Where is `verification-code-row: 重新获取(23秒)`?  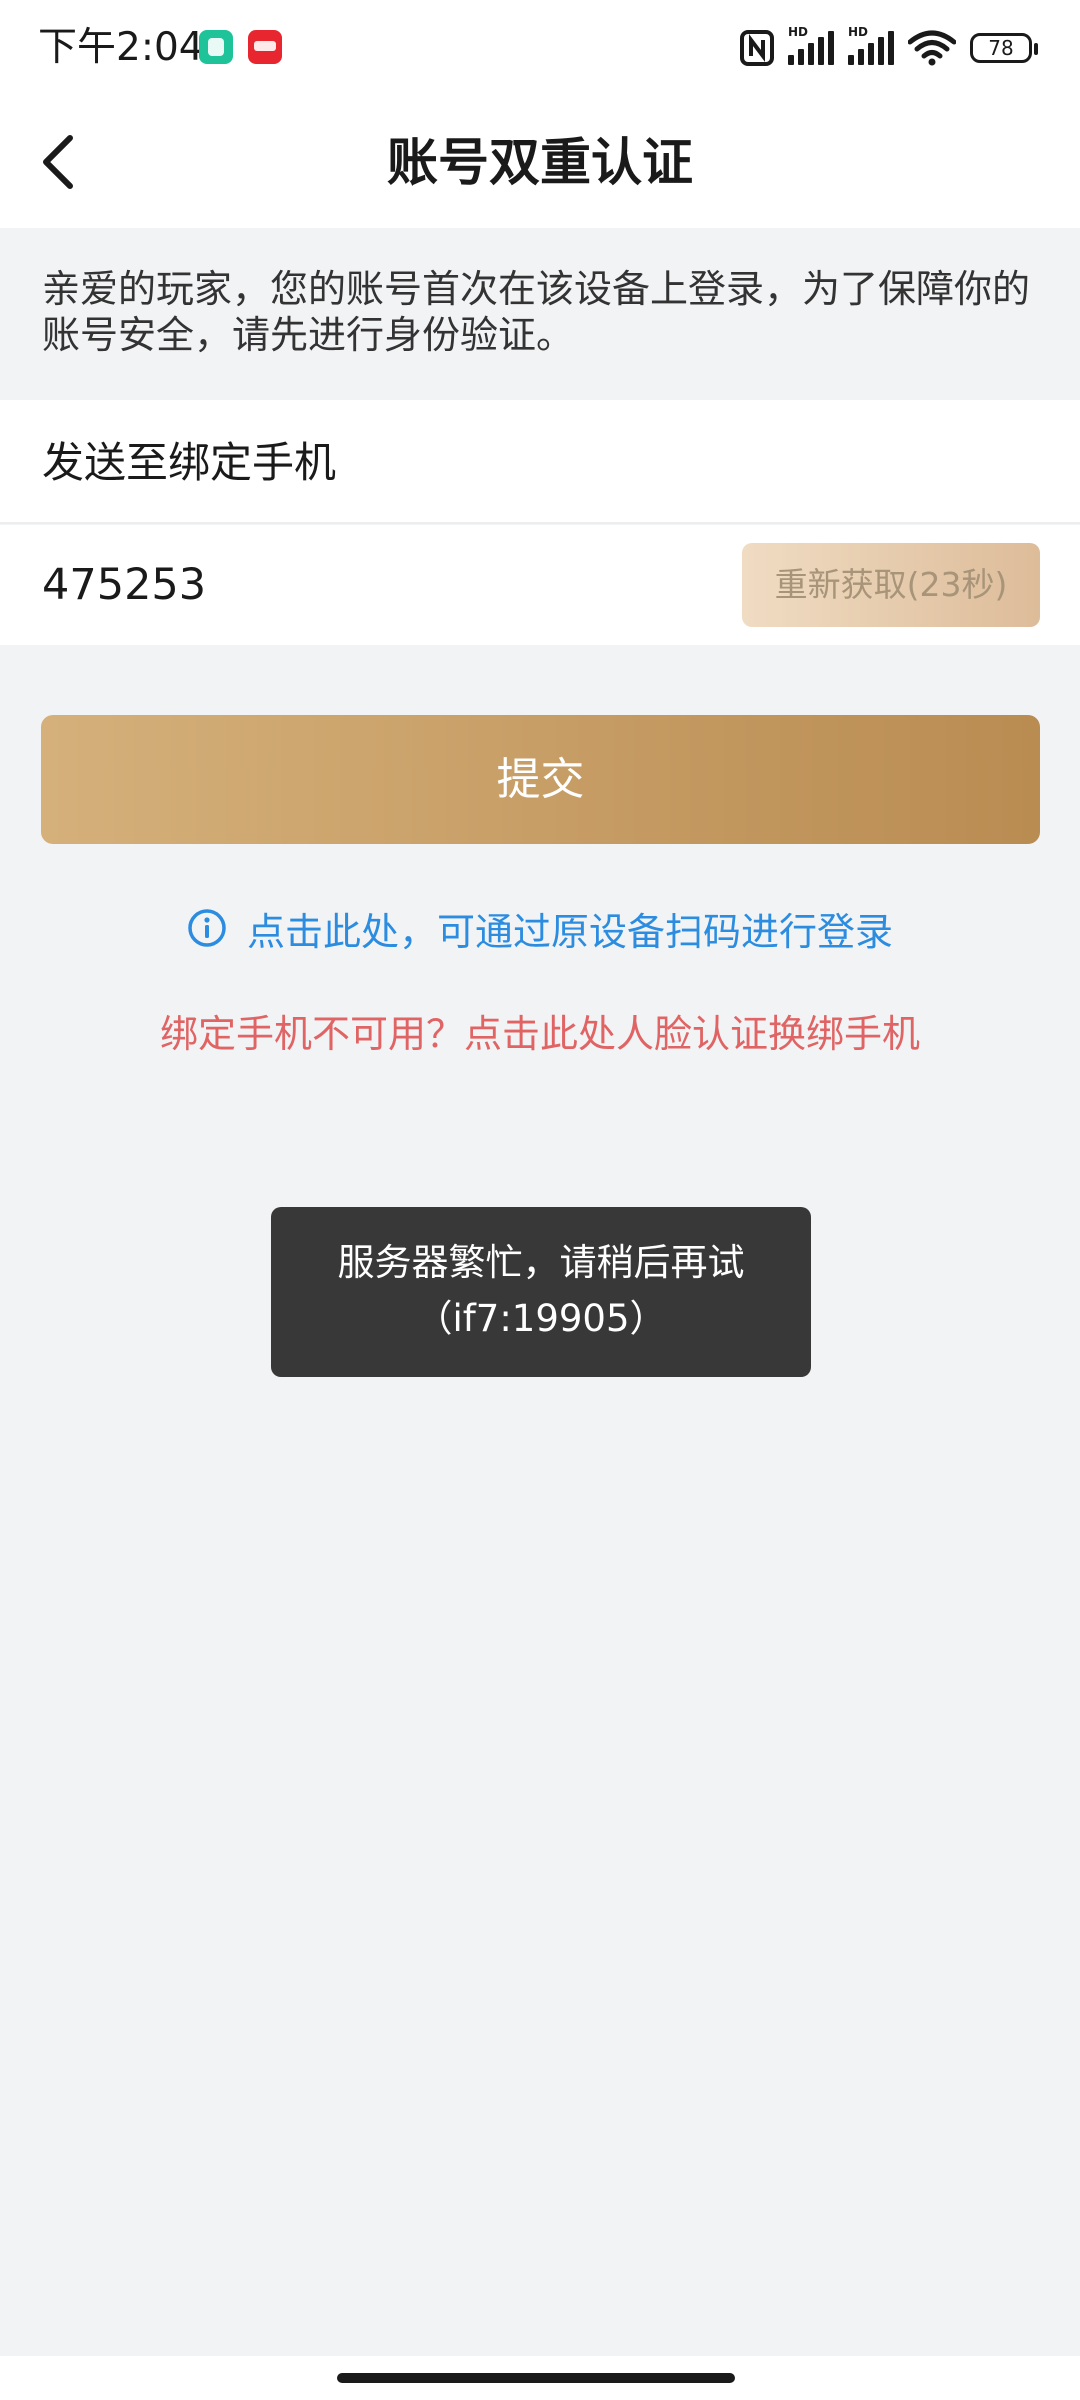
verification-code-row: 重新获取(23秒) is located at coordinates (540, 585).